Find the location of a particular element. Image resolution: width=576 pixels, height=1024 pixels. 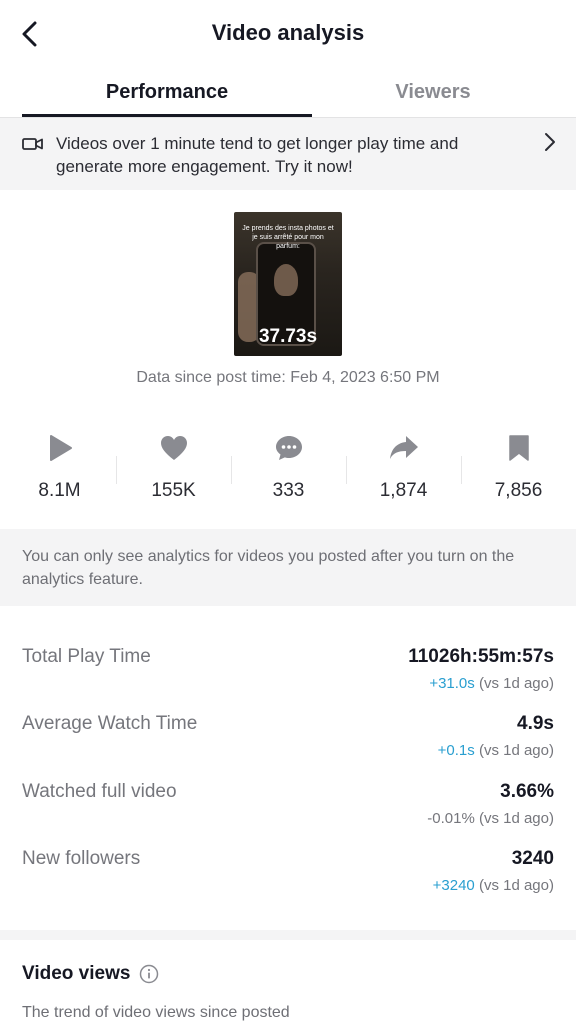

stat-comments: 333 is located at coordinates (288, 476).